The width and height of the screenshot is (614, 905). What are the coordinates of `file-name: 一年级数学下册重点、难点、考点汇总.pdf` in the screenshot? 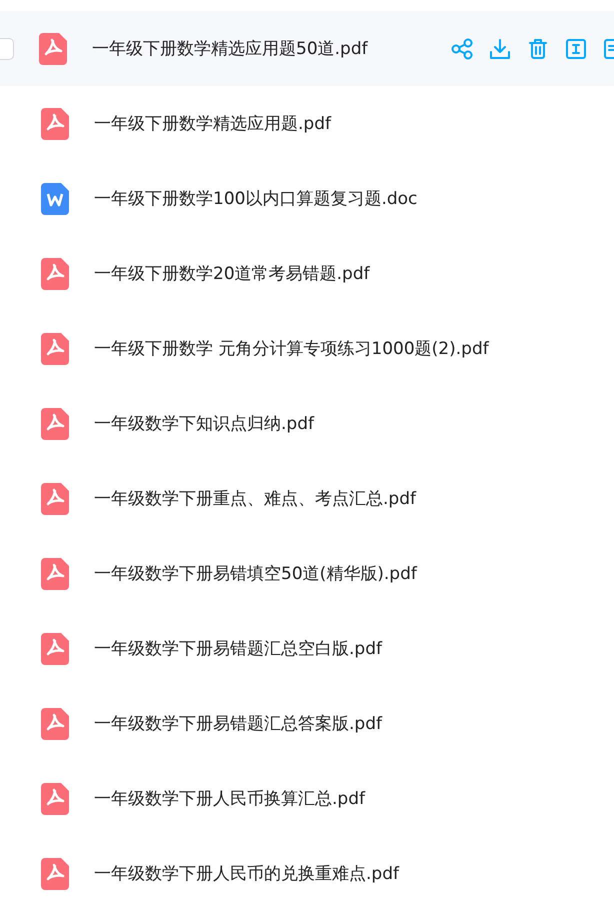 It's located at (255, 498).